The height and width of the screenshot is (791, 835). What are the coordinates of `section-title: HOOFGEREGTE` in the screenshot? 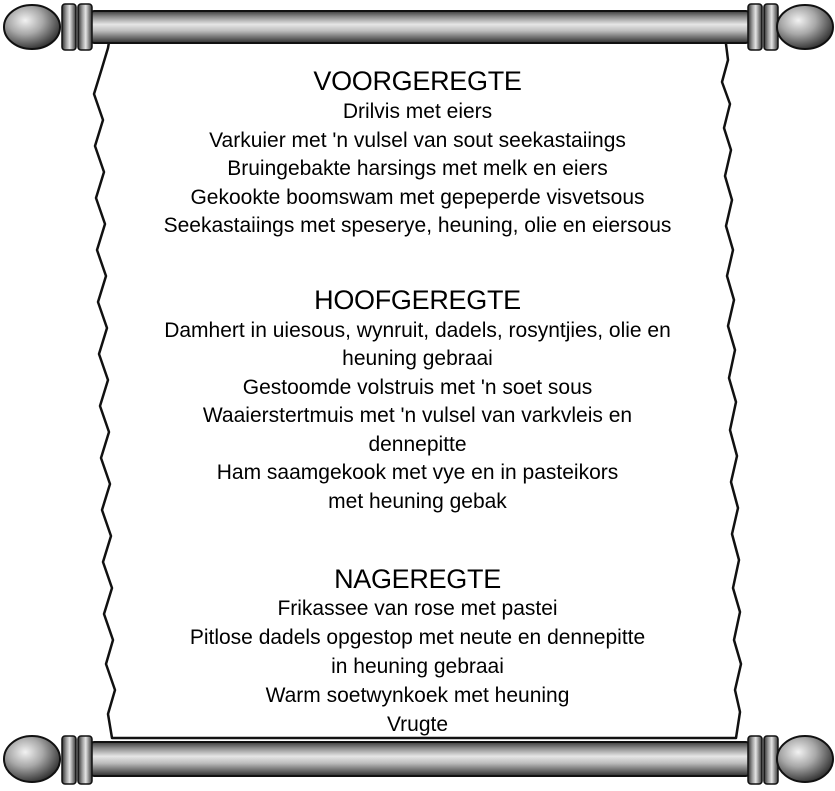 It's located at (417, 299).